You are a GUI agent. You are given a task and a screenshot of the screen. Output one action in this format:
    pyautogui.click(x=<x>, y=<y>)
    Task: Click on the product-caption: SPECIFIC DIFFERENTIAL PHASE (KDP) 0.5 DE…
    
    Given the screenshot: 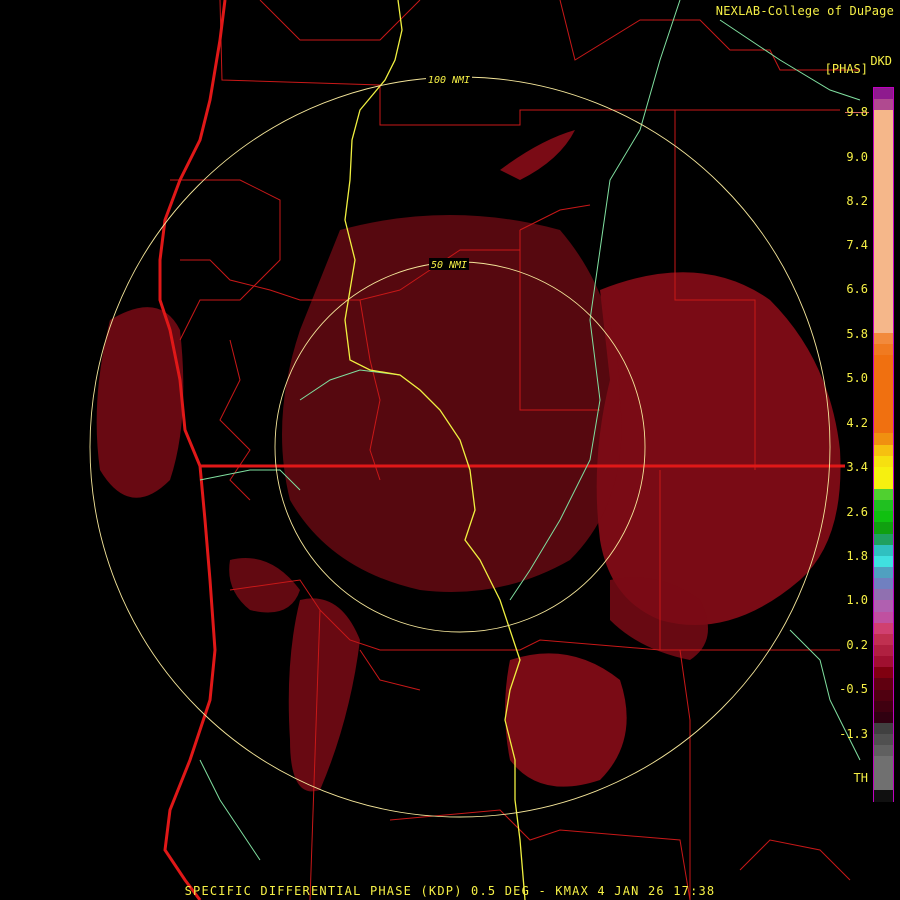 What is the action you would take?
    pyautogui.click(x=450, y=891)
    